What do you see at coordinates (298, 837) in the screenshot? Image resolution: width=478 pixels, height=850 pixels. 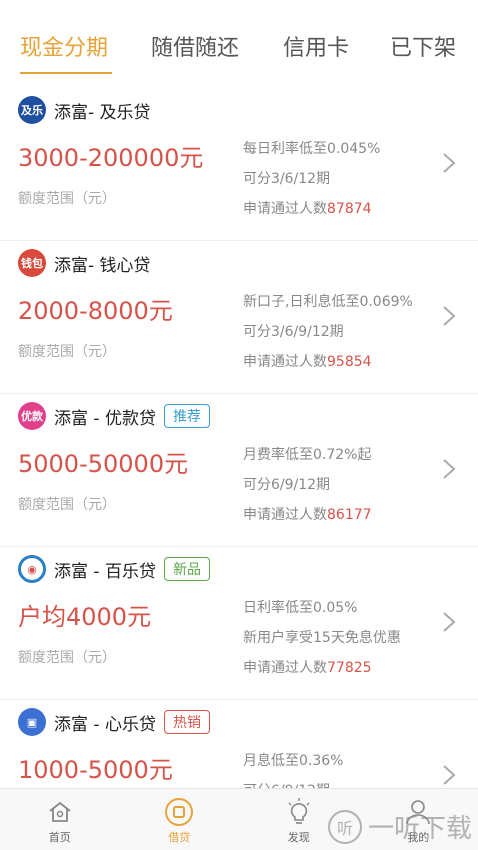 I see `nav-discover-label: 发现` at bounding box center [298, 837].